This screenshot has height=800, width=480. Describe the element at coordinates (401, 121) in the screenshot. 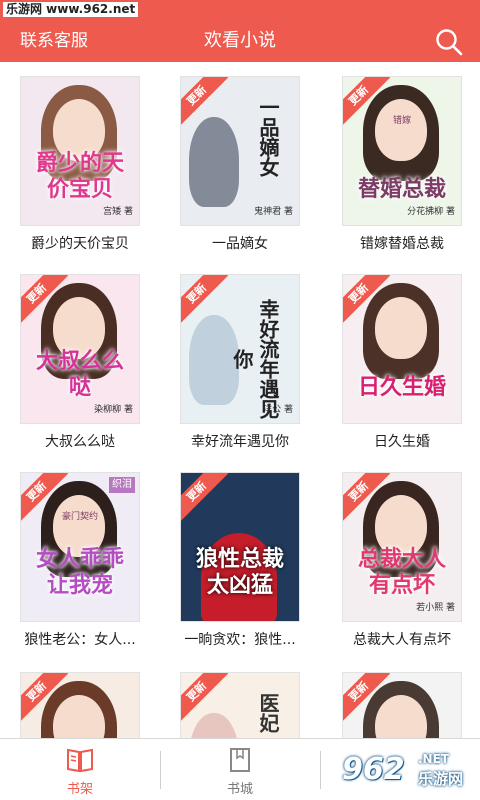

I see `cover-subtitle: 错嫁` at that location.